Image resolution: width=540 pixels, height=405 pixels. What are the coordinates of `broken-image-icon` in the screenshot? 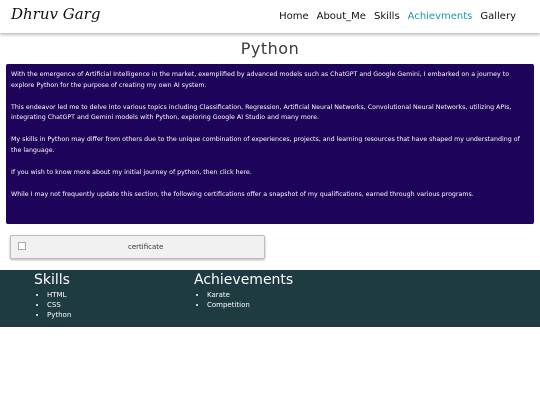 It's located at (22, 246).